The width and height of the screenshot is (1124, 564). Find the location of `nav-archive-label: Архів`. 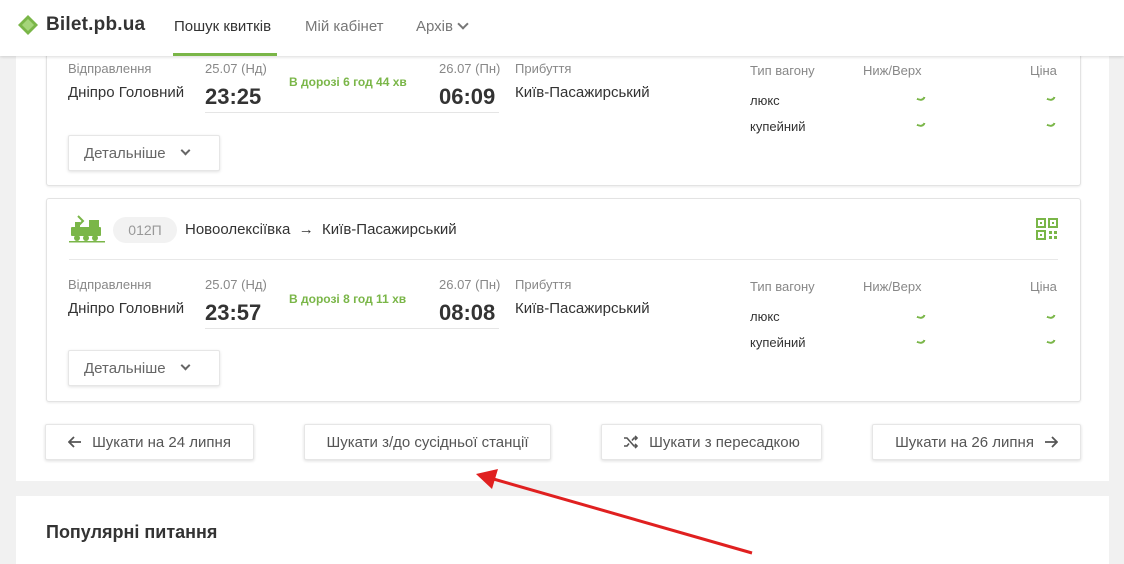

nav-archive-label: Архів is located at coordinates (434, 26).